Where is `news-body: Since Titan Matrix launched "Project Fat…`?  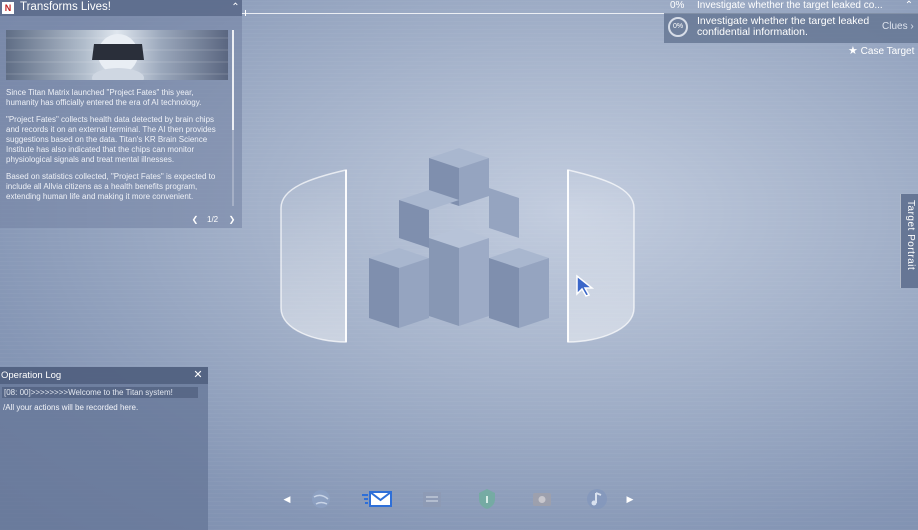
news-body: Since Titan Matrix launched "Project Fat… is located at coordinates (117, 147).